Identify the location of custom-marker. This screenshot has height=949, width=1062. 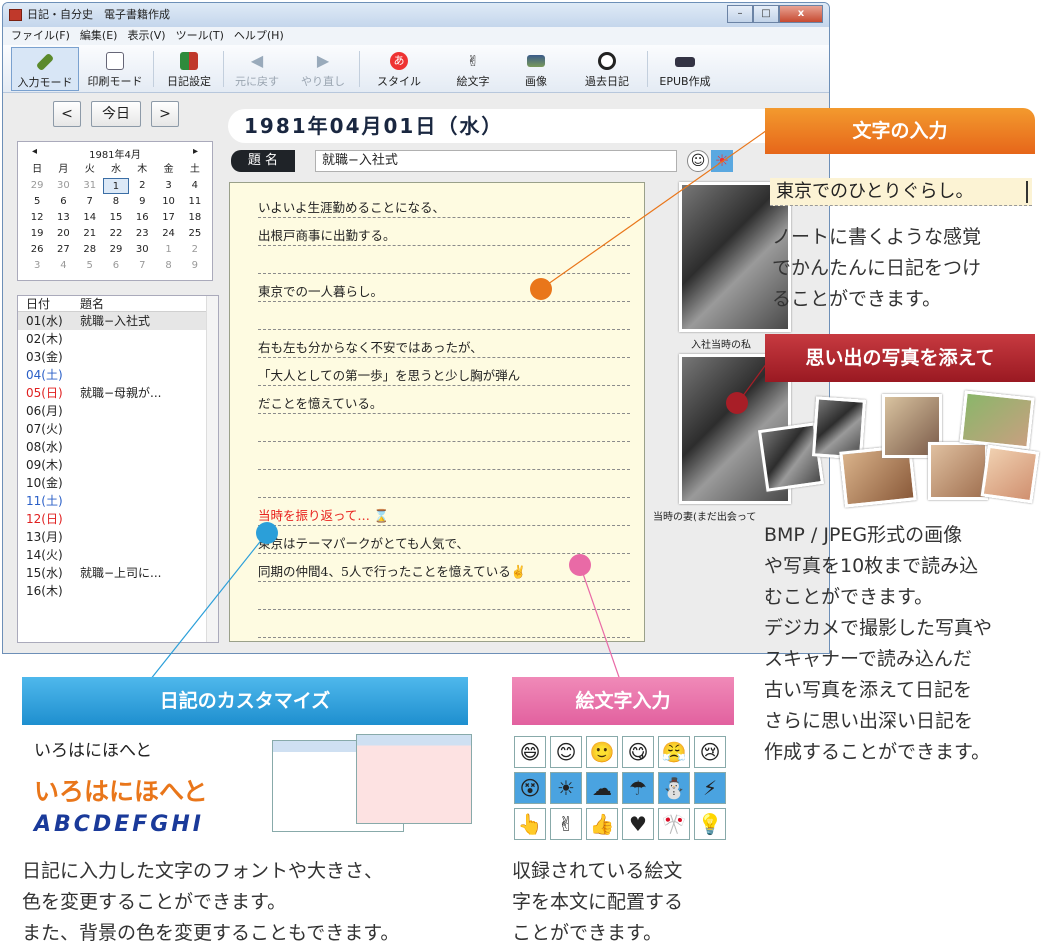
(267, 533).